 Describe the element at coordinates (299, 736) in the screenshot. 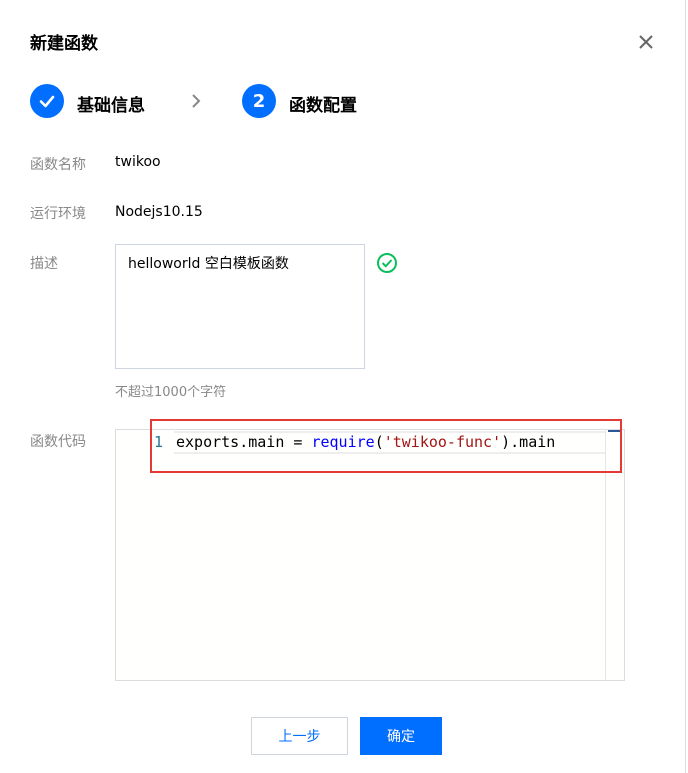

I see `previous-step-button: 上一步` at that location.